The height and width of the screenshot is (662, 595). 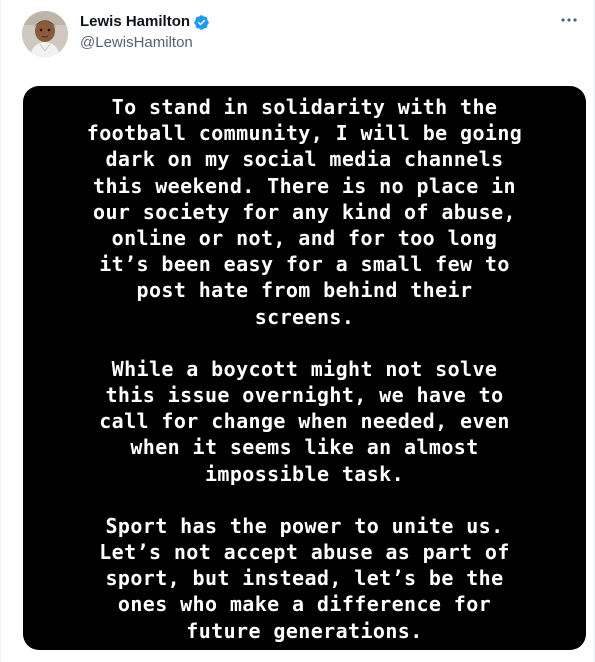 What do you see at coordinates (304, 238) in the screenshot?
I see `statement-line: online or not, and for too long` at bounding box center [304, 238].